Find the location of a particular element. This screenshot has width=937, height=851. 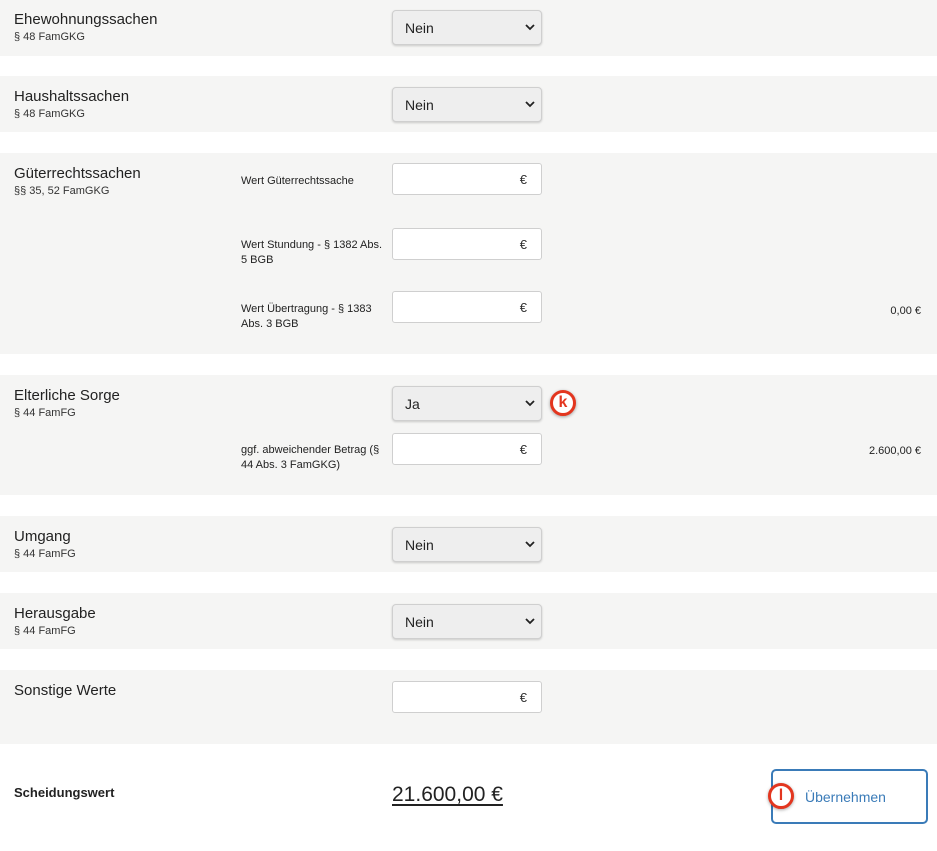

sonstige-werte-input: € is located at coordinates (467, 697).